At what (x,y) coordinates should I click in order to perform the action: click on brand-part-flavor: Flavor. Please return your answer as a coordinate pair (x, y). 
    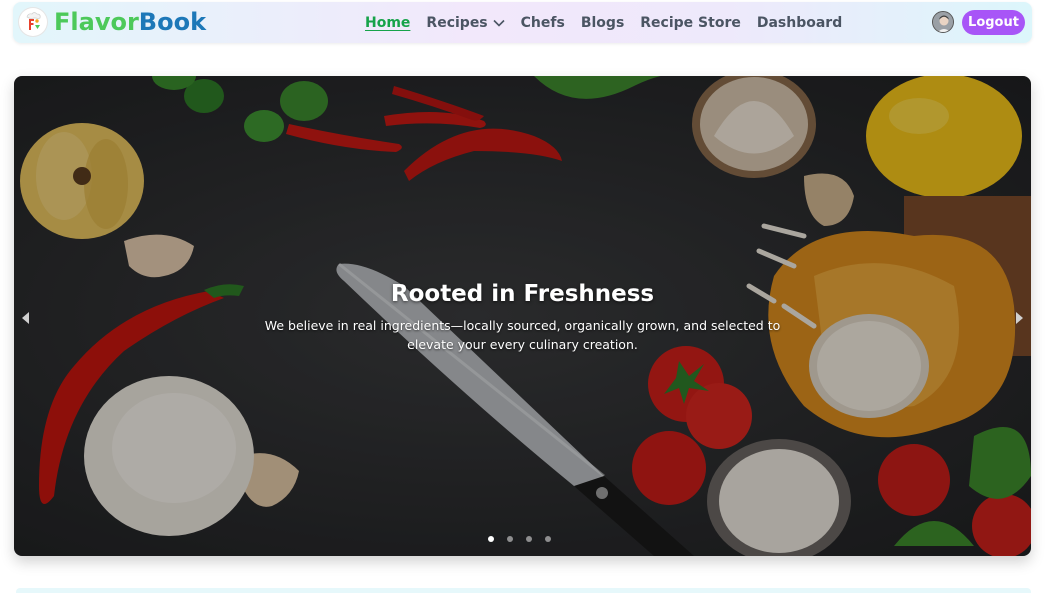
    Looking at the image, I should click on (96, 22).